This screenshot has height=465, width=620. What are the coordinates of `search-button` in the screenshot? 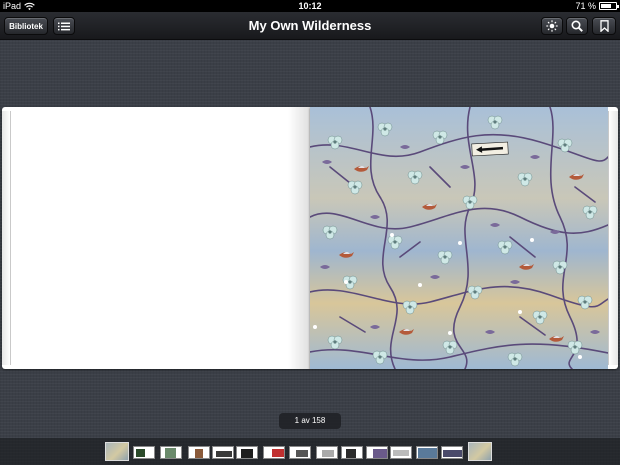 It's located at (577, 26).